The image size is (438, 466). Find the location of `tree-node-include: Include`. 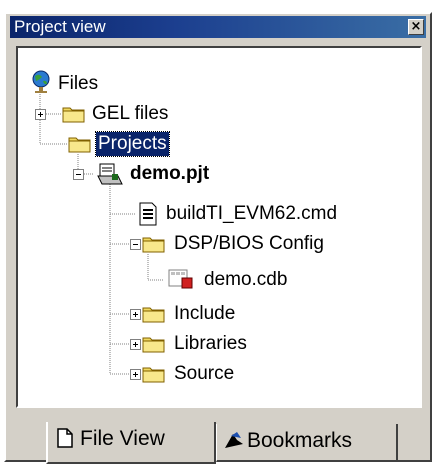

tree-node-include: Include is located at coordinates (204, 314).